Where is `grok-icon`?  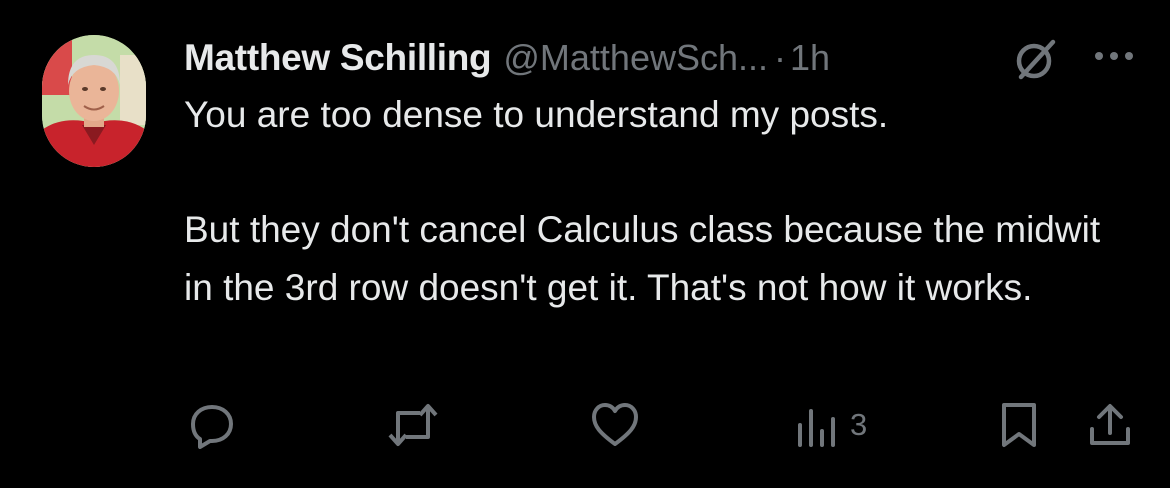 grok-icon is located at coordinates (1037, 59).